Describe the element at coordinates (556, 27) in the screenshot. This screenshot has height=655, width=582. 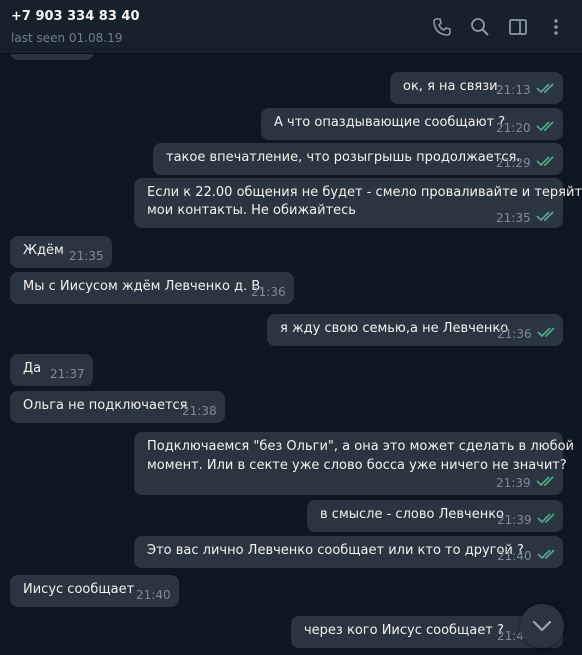
I see `more-options-icon` at that location.